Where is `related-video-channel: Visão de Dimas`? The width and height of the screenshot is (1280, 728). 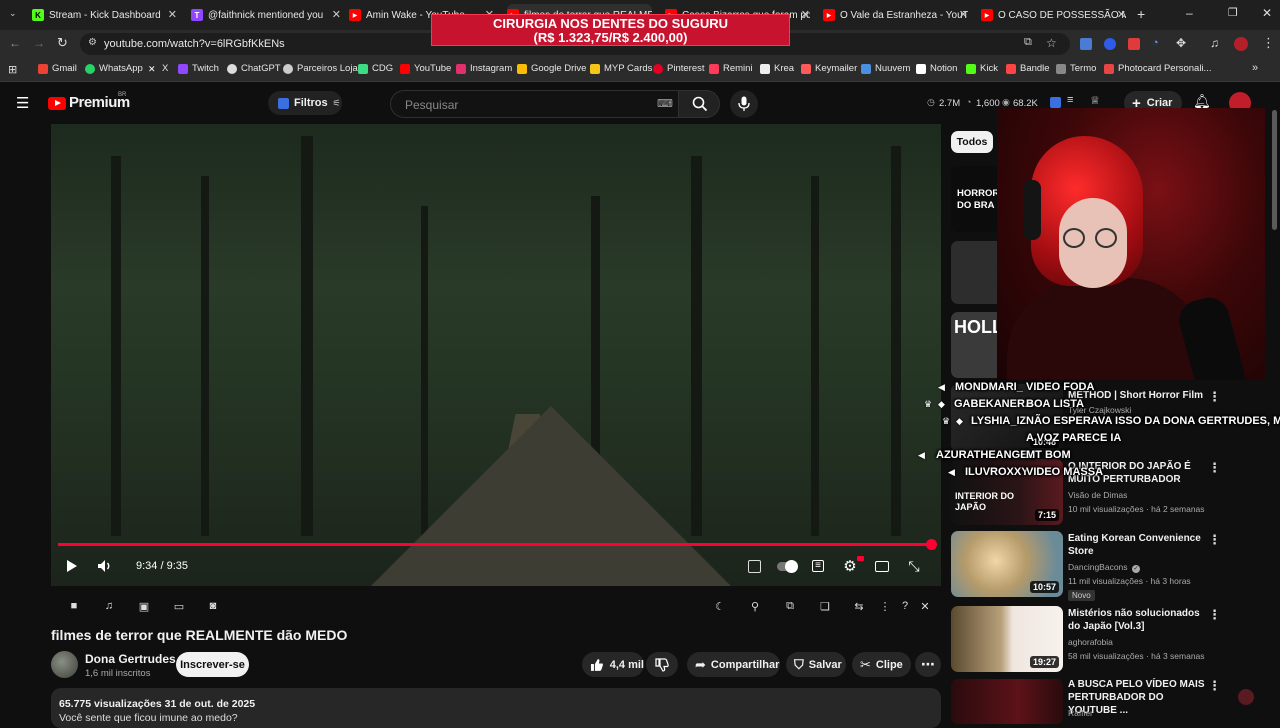 related-video-channel: Visão de Dimas is located at coordinates (1097, 495).